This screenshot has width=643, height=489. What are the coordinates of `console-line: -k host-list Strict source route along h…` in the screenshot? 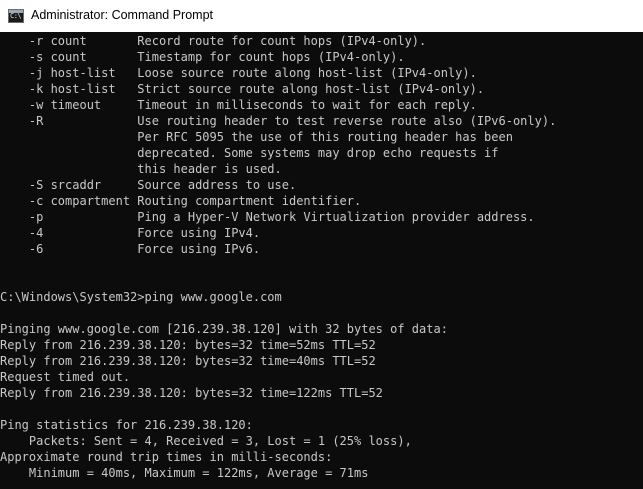 It's located at (242, 89).